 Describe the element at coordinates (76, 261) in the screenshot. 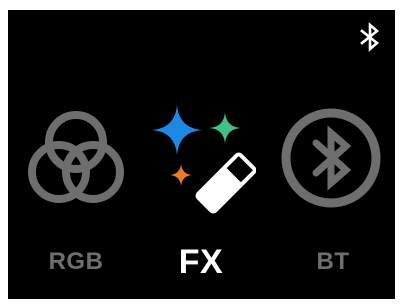

I see `menu-item-label-rgb: RGB` at that location.